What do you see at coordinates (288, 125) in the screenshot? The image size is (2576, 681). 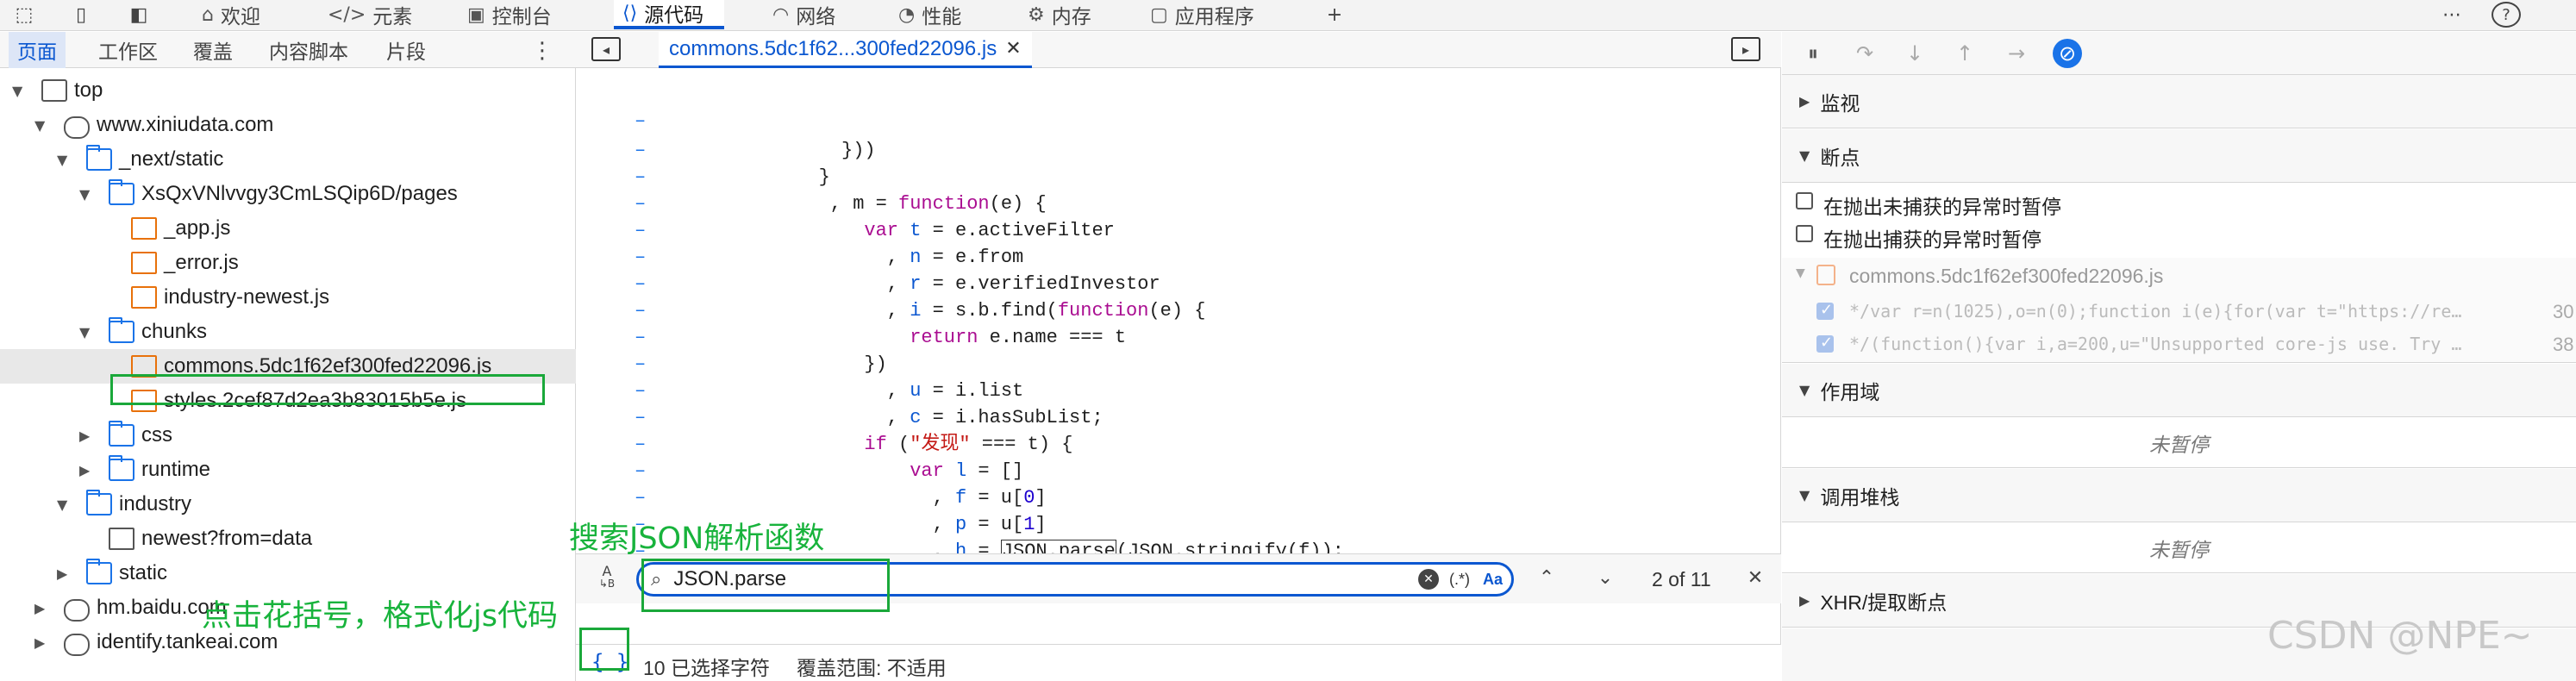 I see `tree-item: ▼ www.xiniudata.com` at bounding box center [288, 125].